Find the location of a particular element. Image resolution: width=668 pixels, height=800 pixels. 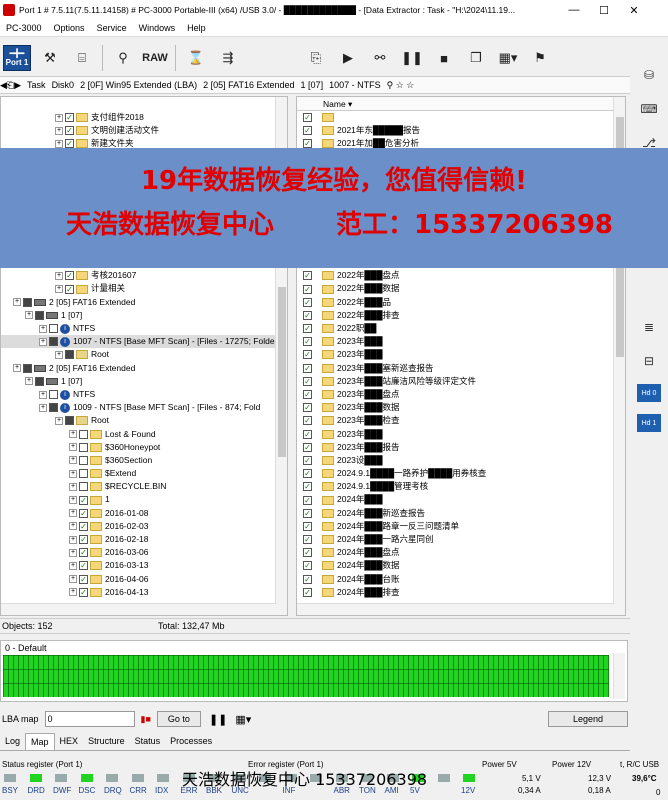

tree-row: + ✓ 支付组件2018 is located at coordinates (139, 117).